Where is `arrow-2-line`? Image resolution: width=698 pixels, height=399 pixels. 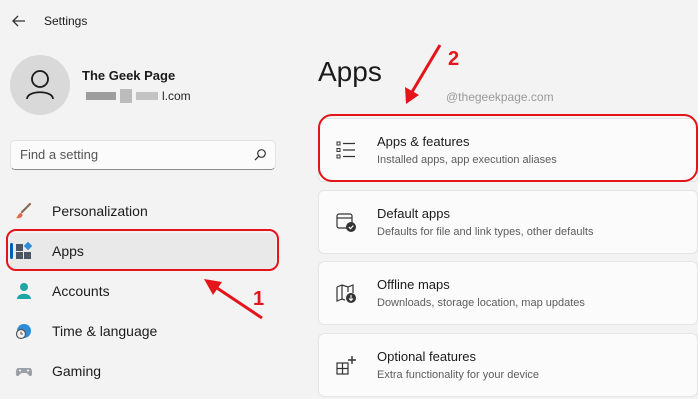 arrow-2-line is located at coordinates (426, 68).